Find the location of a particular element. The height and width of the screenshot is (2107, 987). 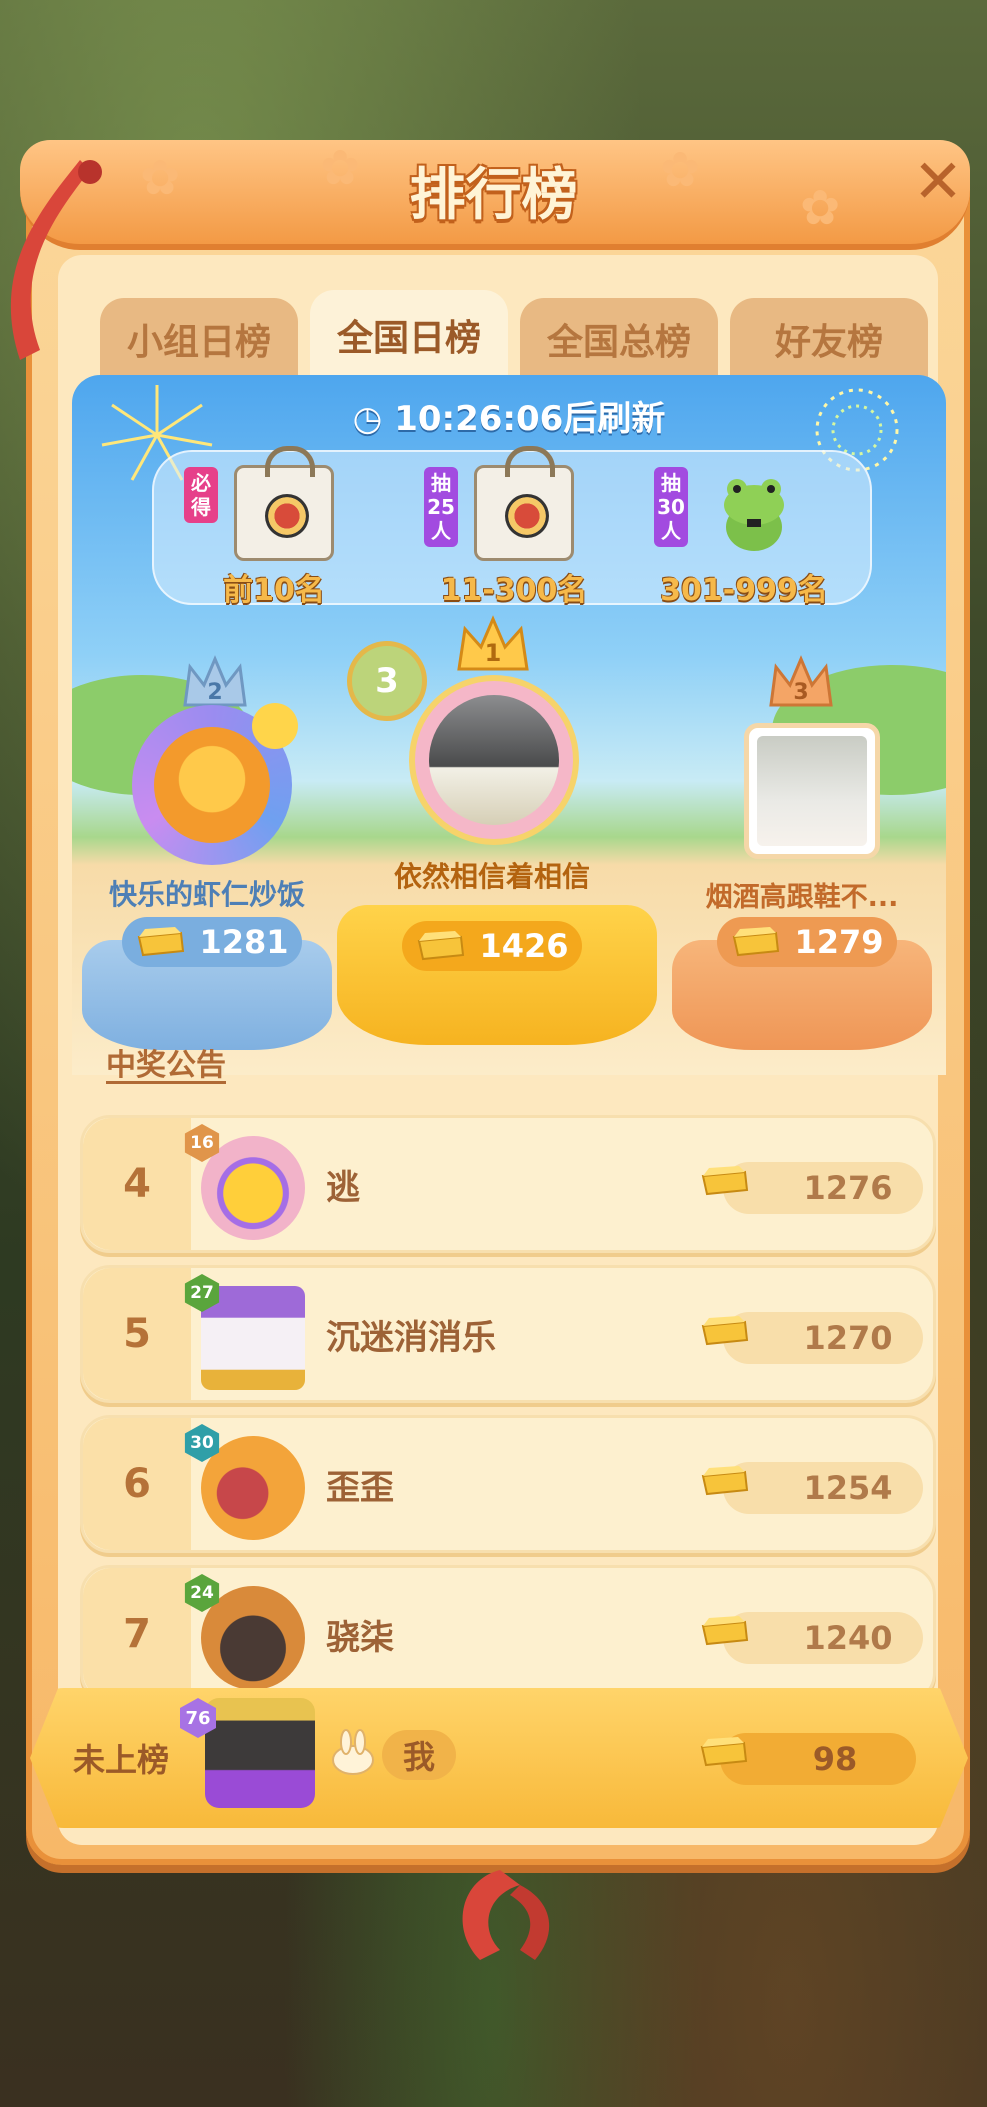

tab-group-daily: 小组日榜 is located at coordinates (199, 339).